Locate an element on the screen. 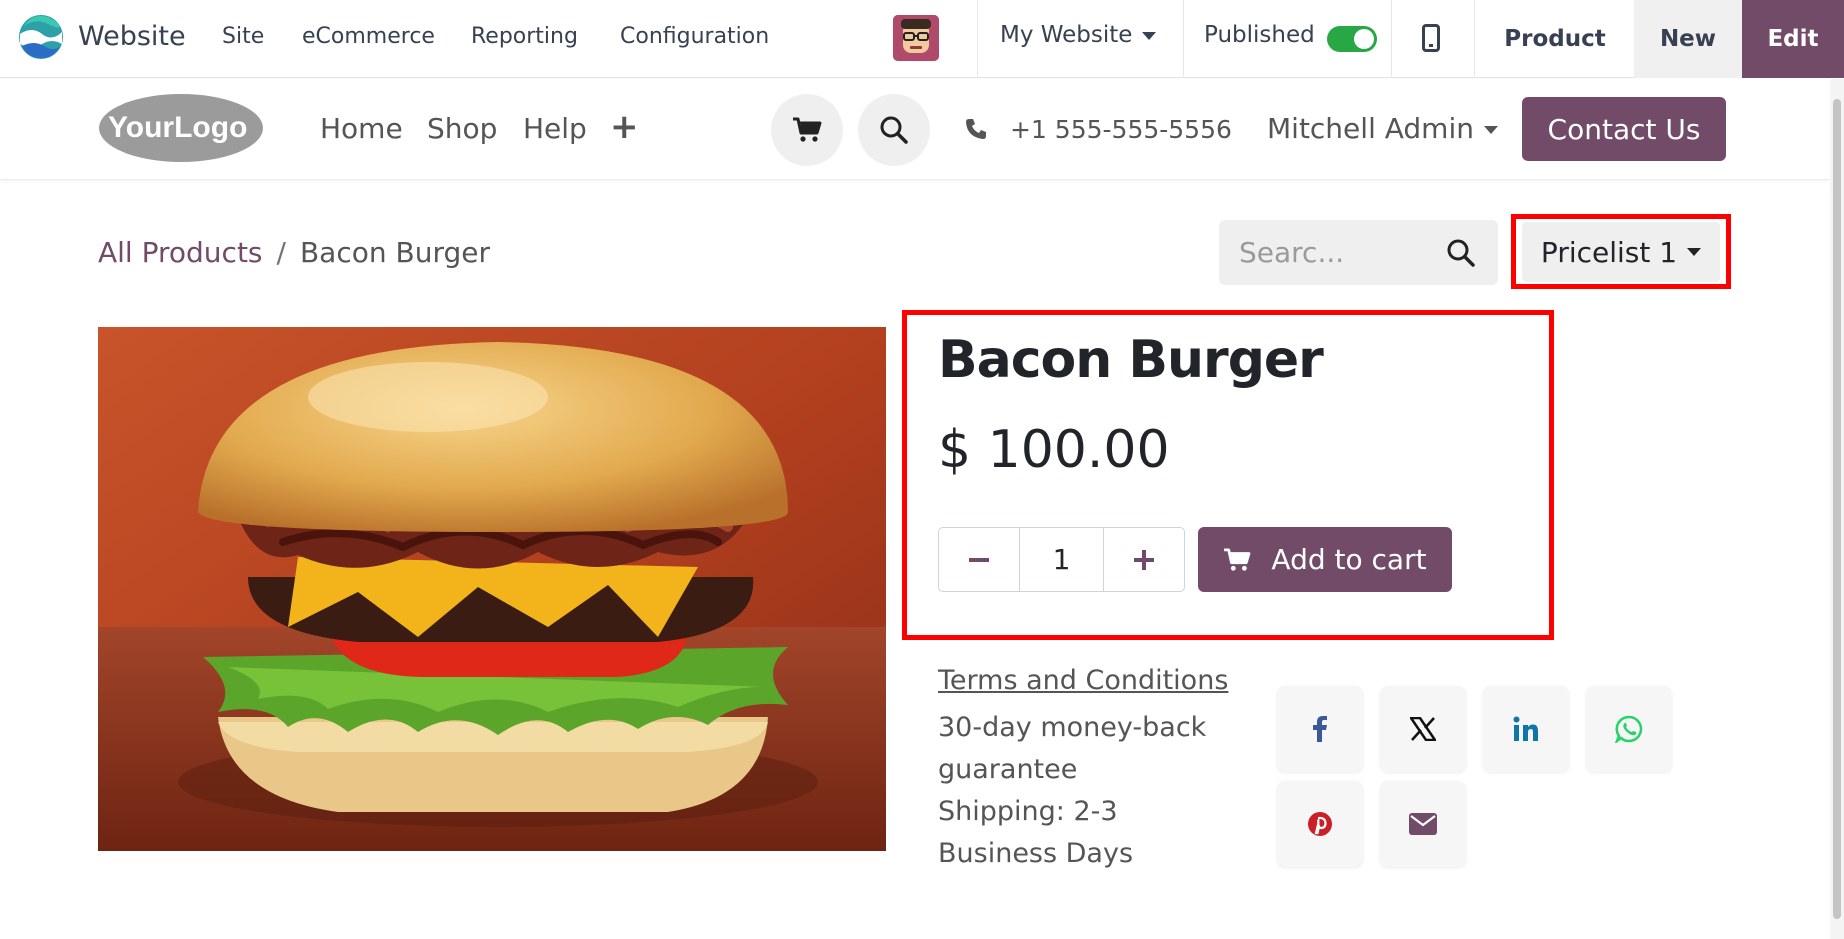 The height and width of the screenshot is (939, 1844). edit-button: Edit is located at coordinates (1793, 39).